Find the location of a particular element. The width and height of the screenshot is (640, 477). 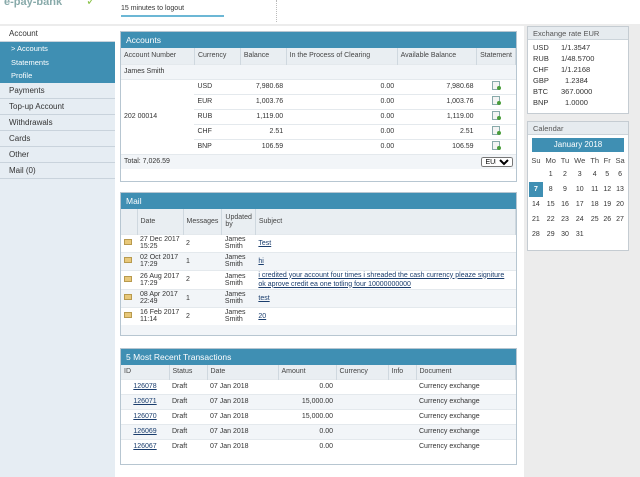

calendar-day: 6 is located at coordinates (620, 174).